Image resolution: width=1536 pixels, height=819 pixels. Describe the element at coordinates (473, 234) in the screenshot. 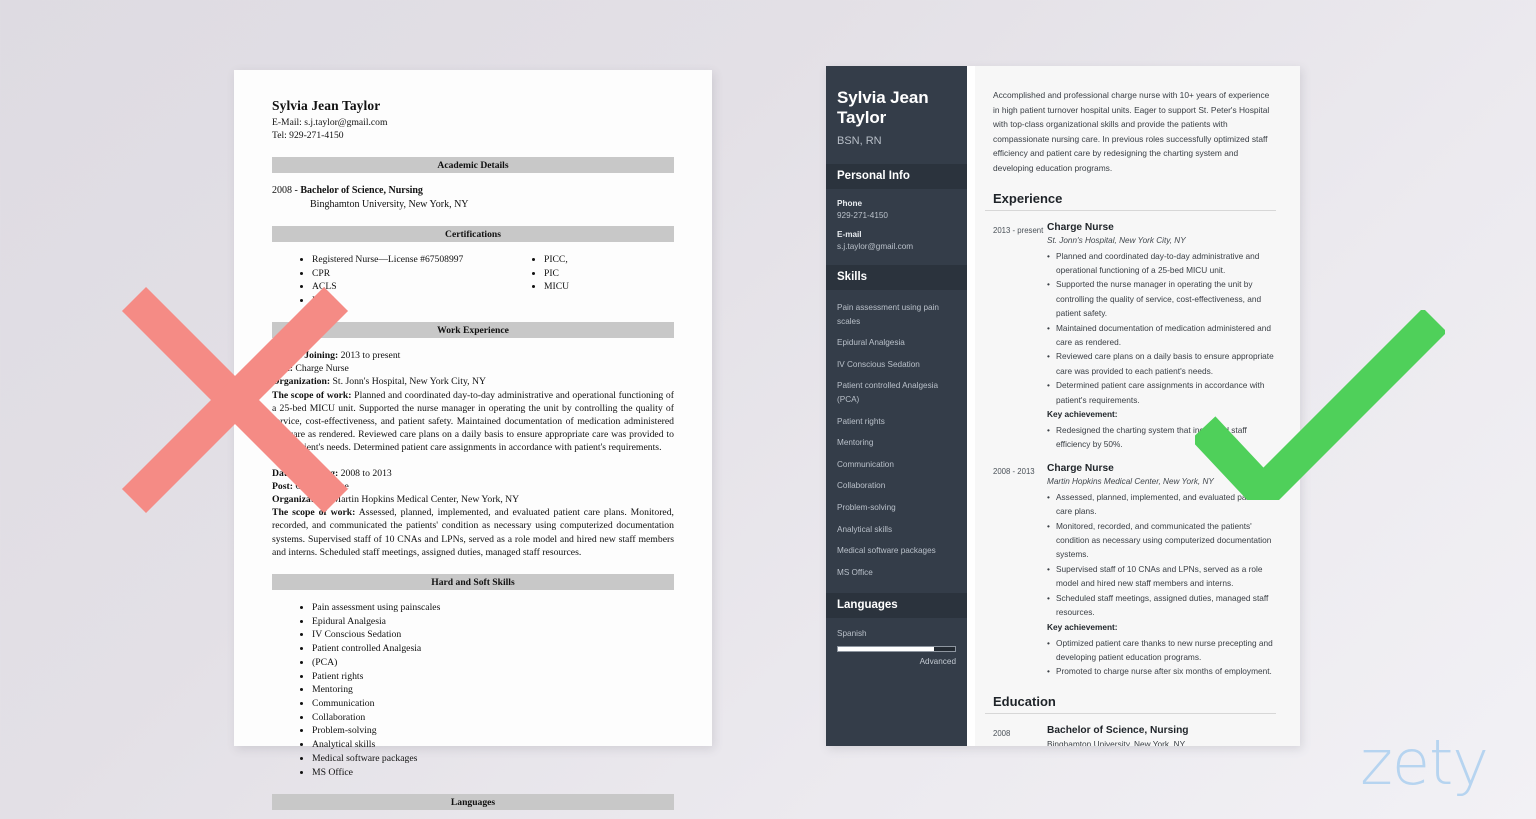

I see `bad-section-certifications: Certifications` at that location.